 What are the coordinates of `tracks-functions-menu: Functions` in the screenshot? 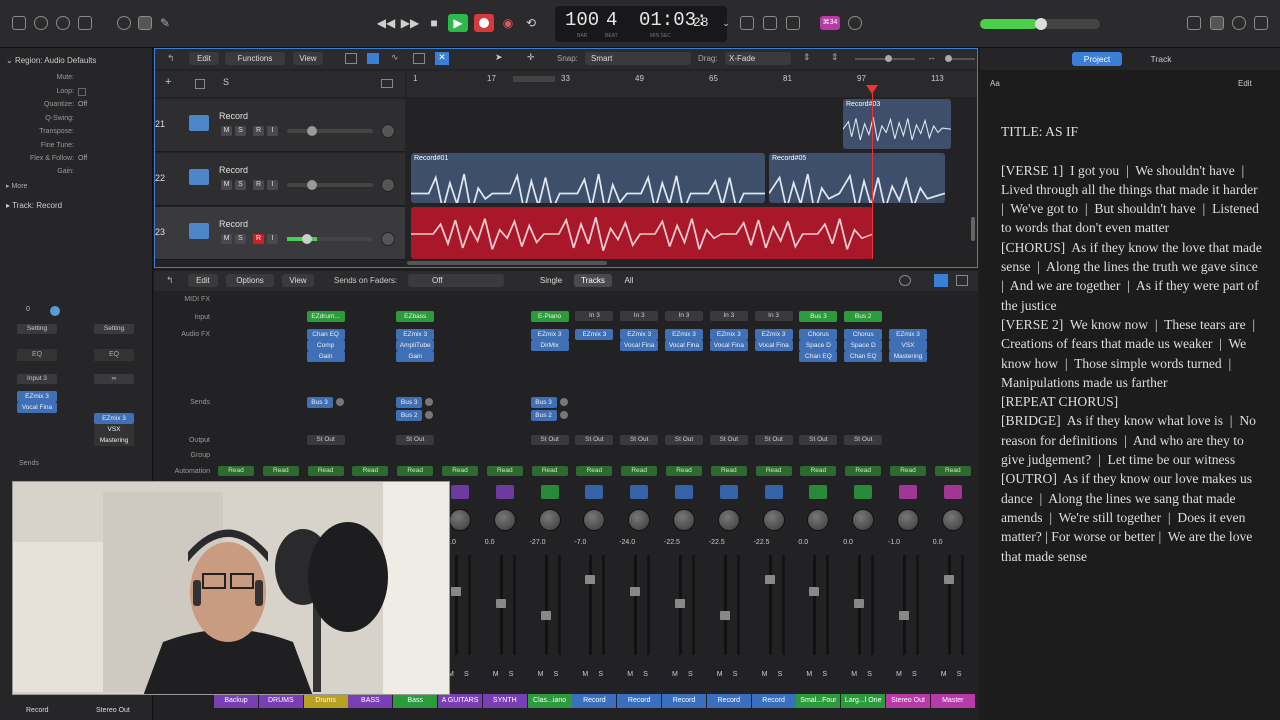 It's located at (255, 58).